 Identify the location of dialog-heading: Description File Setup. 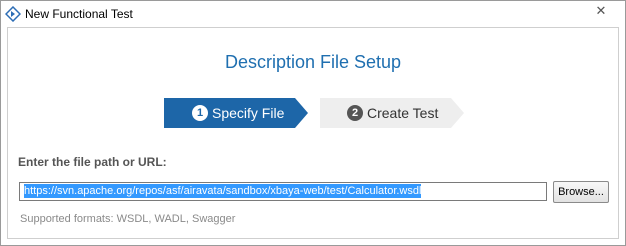
(313, 62).